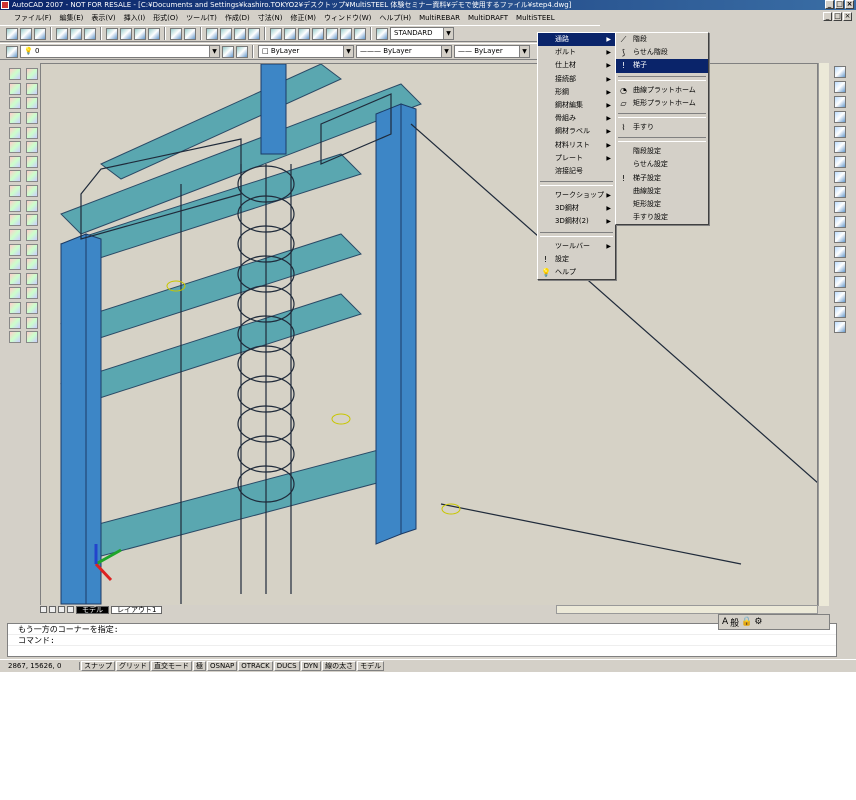  What do you see at coordinates (488, 18) in the screenshot?
I see `menu-multidraft: MultiDRAFT` at bounding box center [488, 18].